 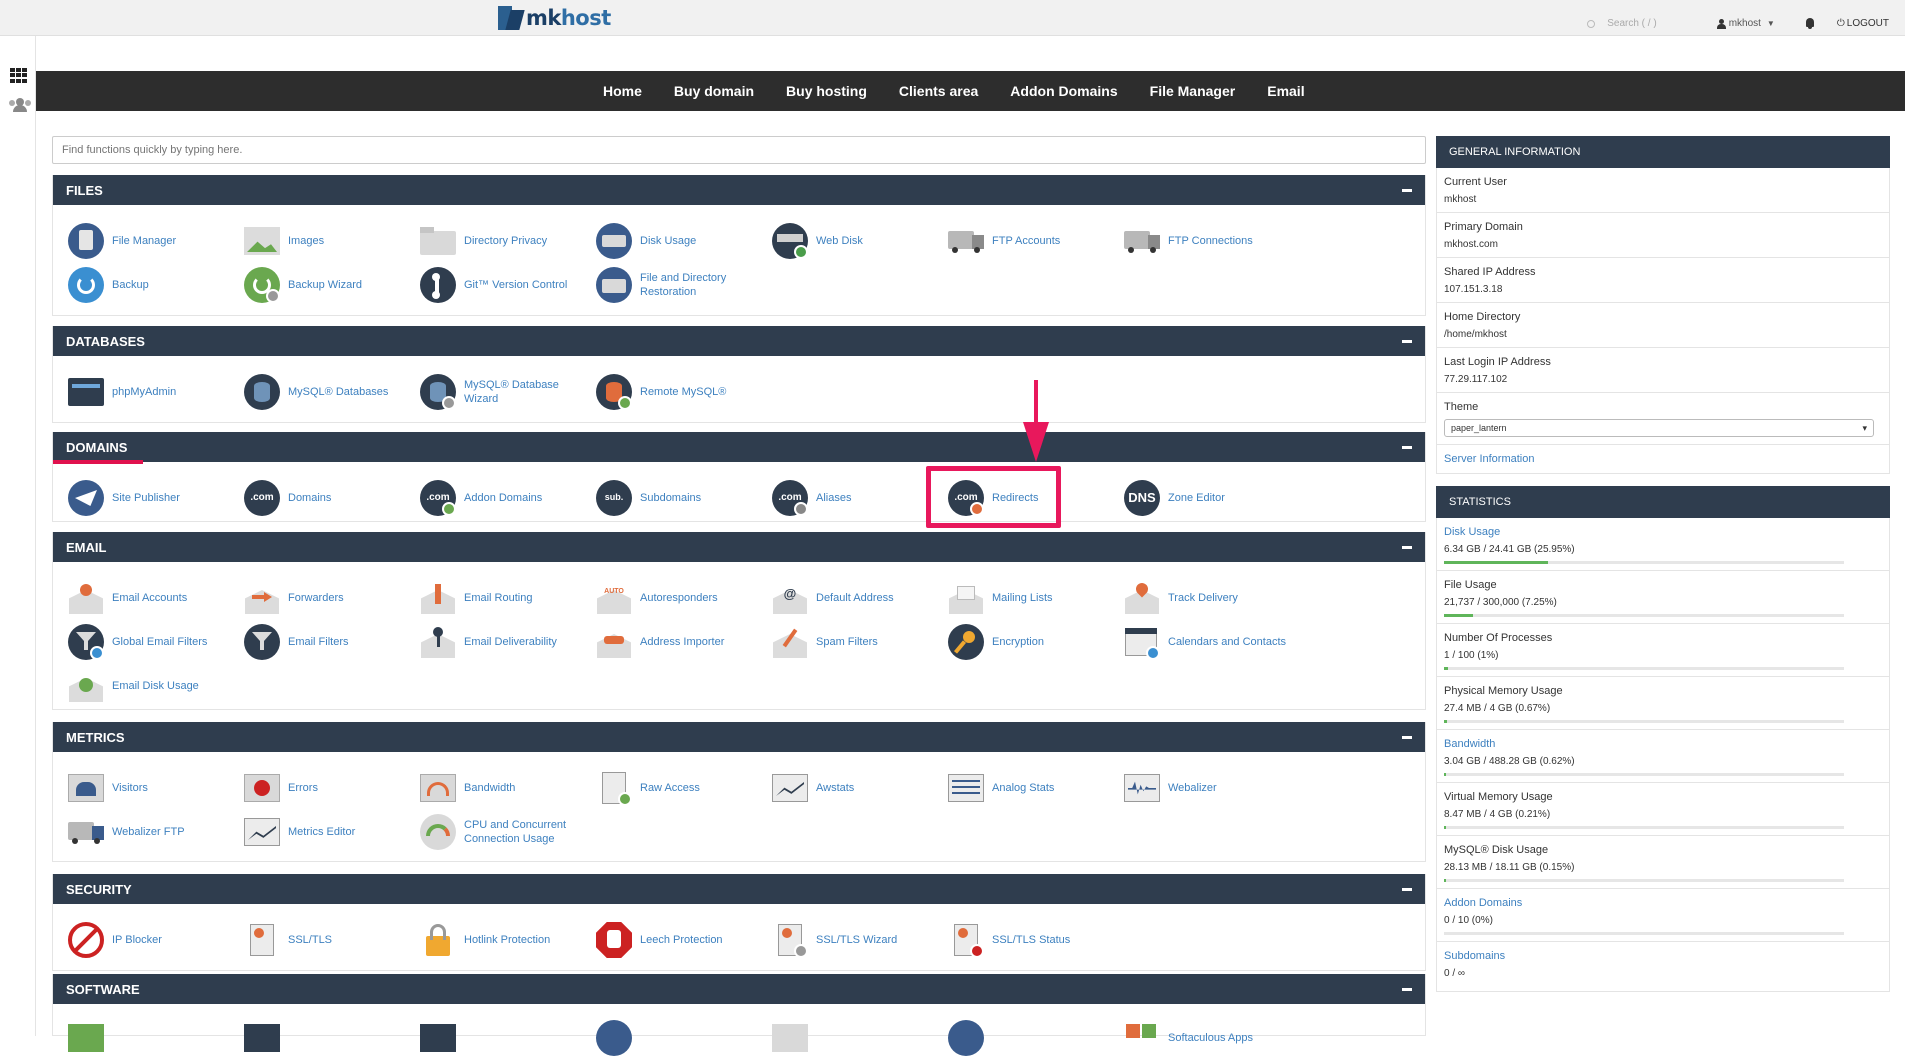 I want to click on item-email-deliverability: Email Deliverability, so click(x=506, y=642).